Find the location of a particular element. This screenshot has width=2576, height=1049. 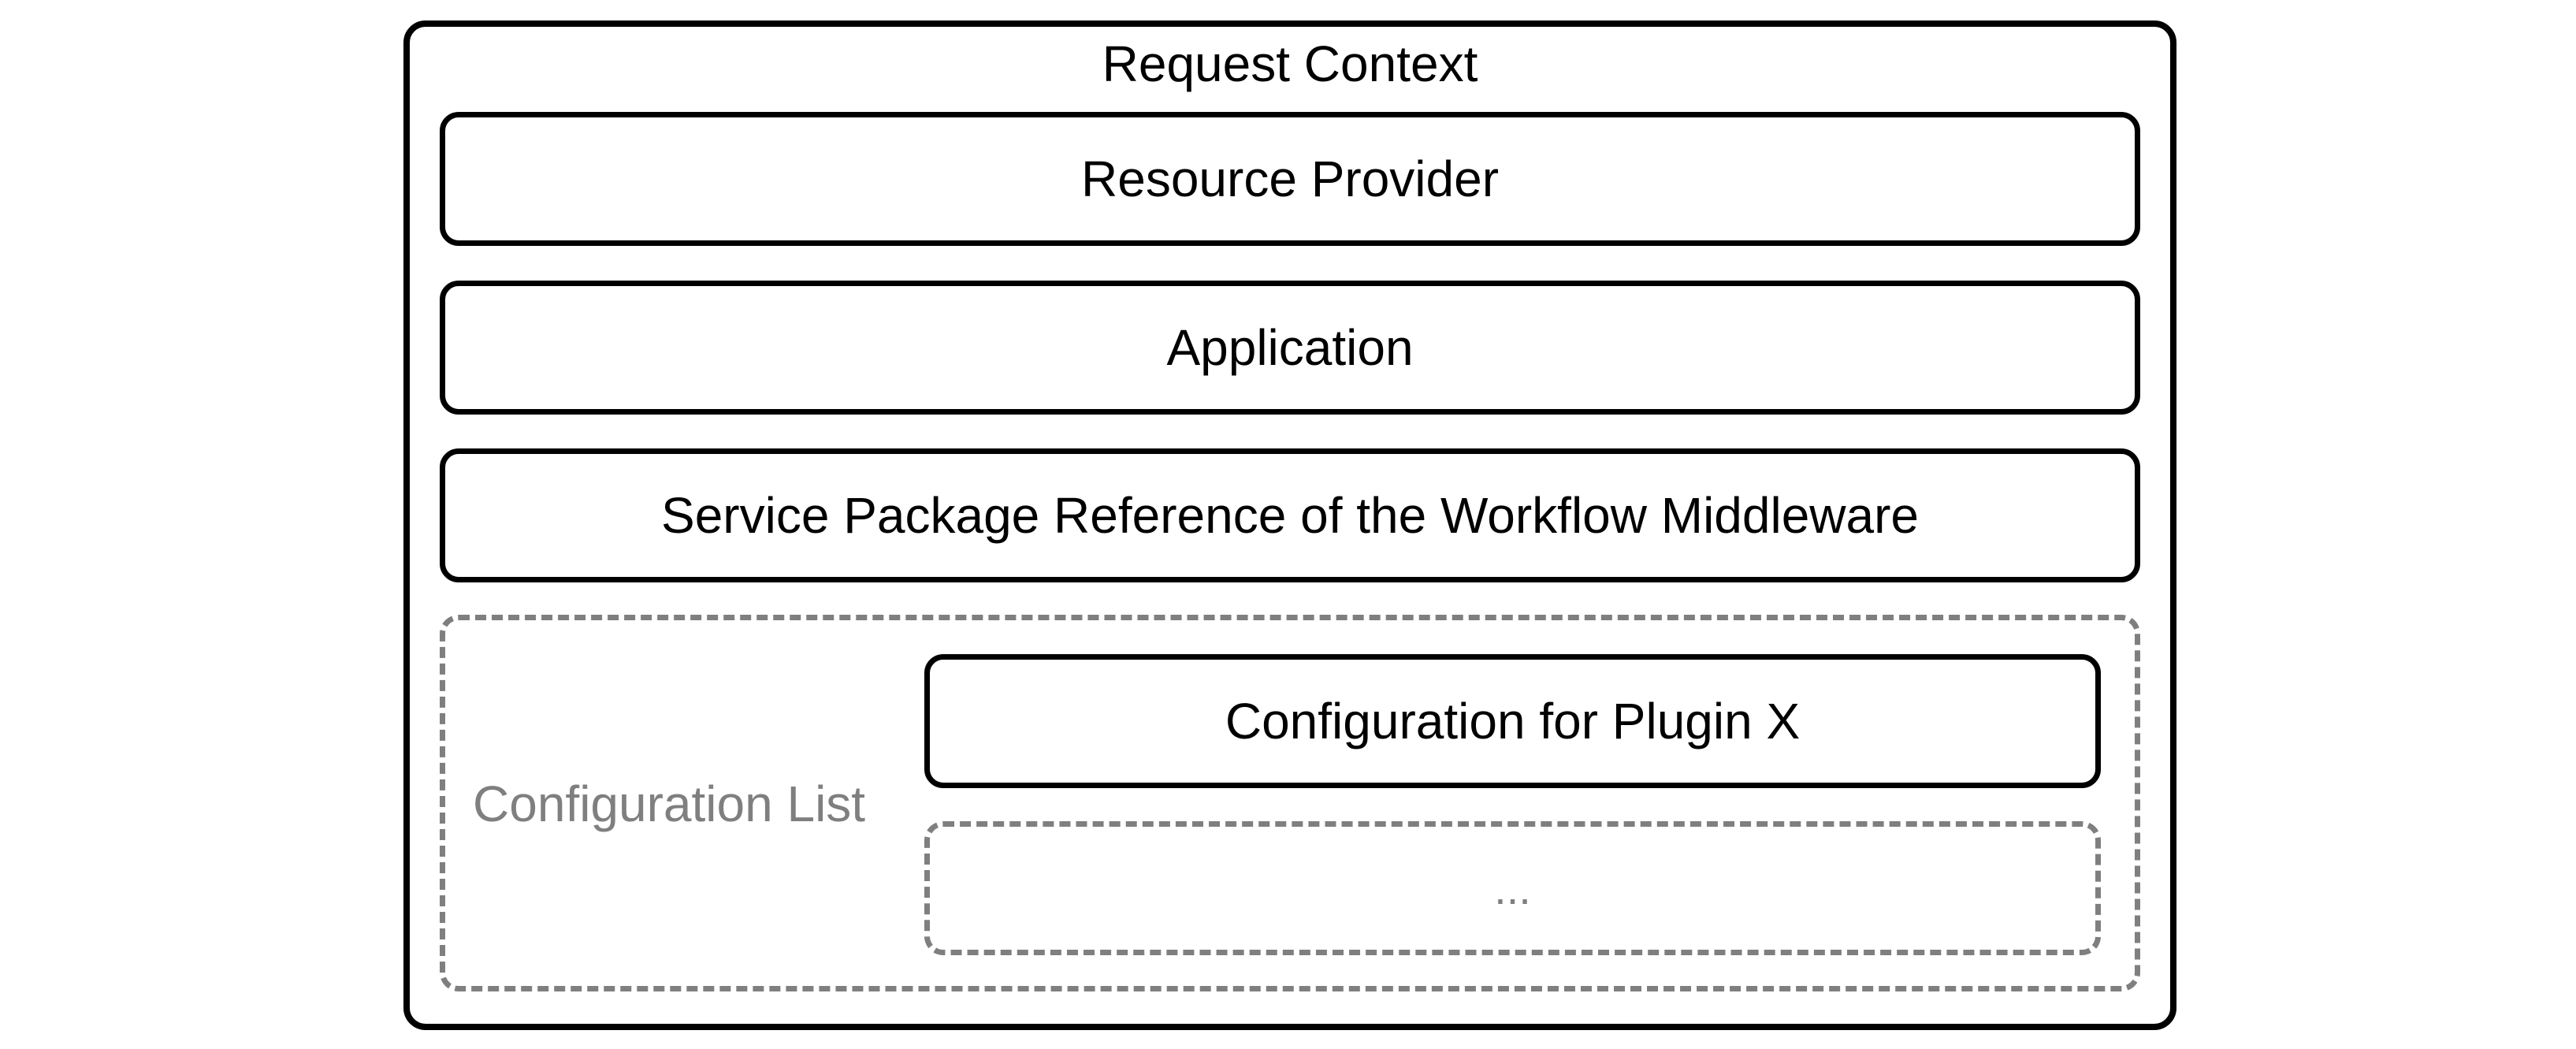

application-label: Application is located at coordinates (1290, 348).